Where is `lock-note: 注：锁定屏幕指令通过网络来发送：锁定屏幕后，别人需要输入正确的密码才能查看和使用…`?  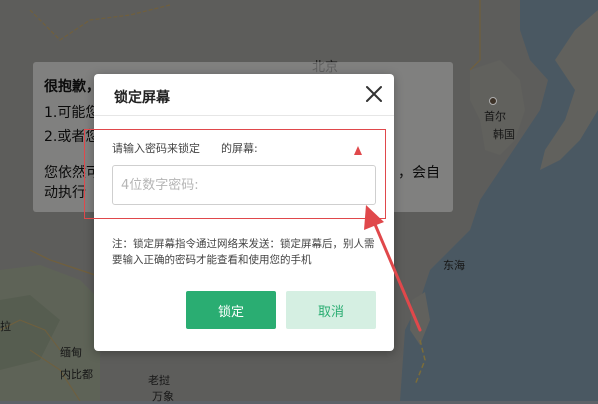 lock-note: 注：锁定屏幕指令通过网络来发送：锁定屏幕后，别人需要输入正确的密码才能查看和使用… is located at coordinates (243, 252).